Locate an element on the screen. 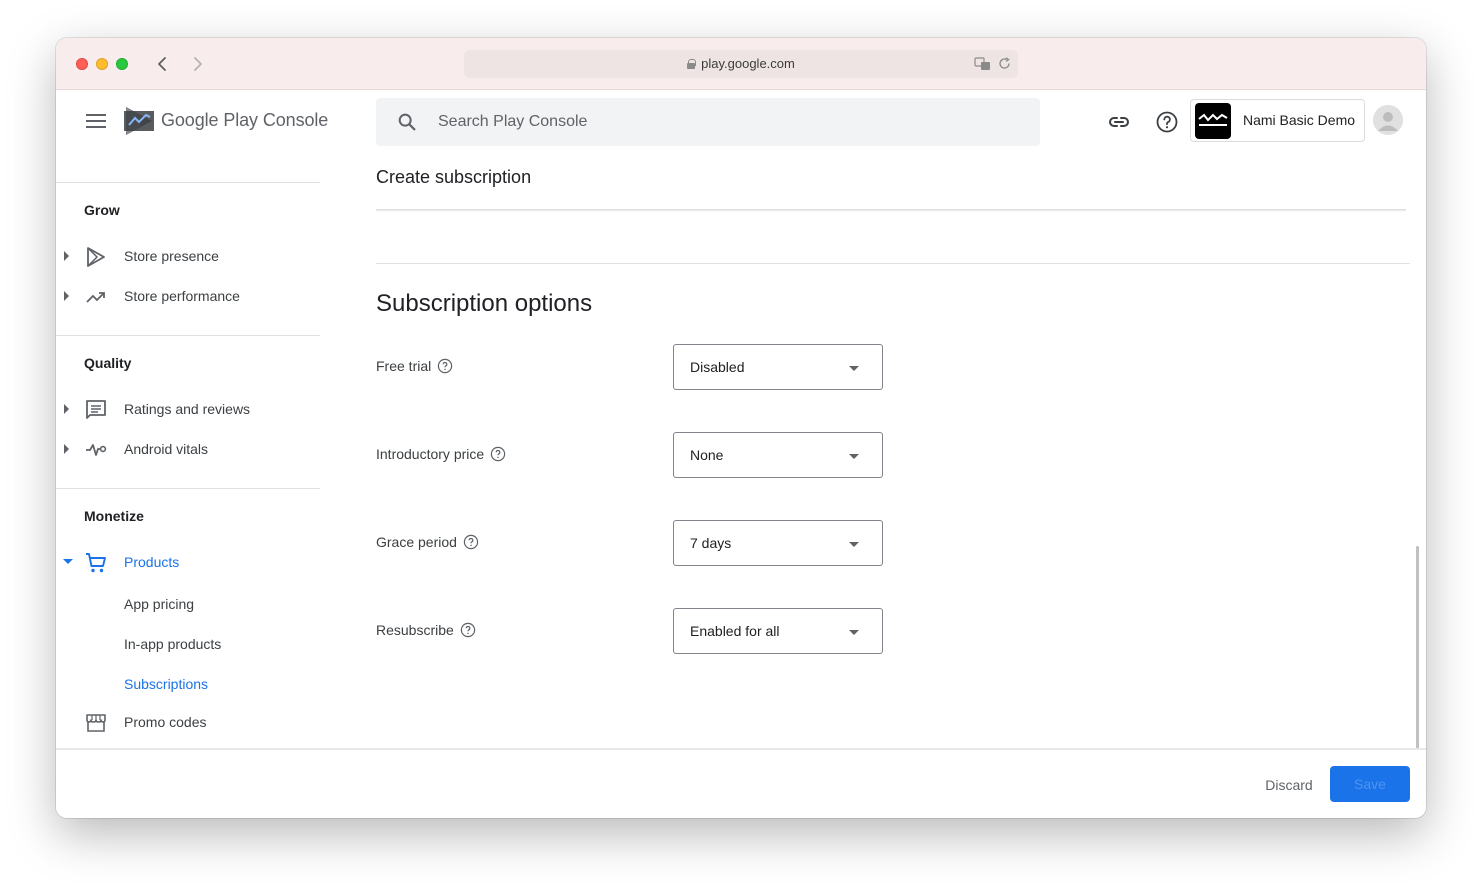  address-bar: play.google.com is located at coordinates (741, 64).